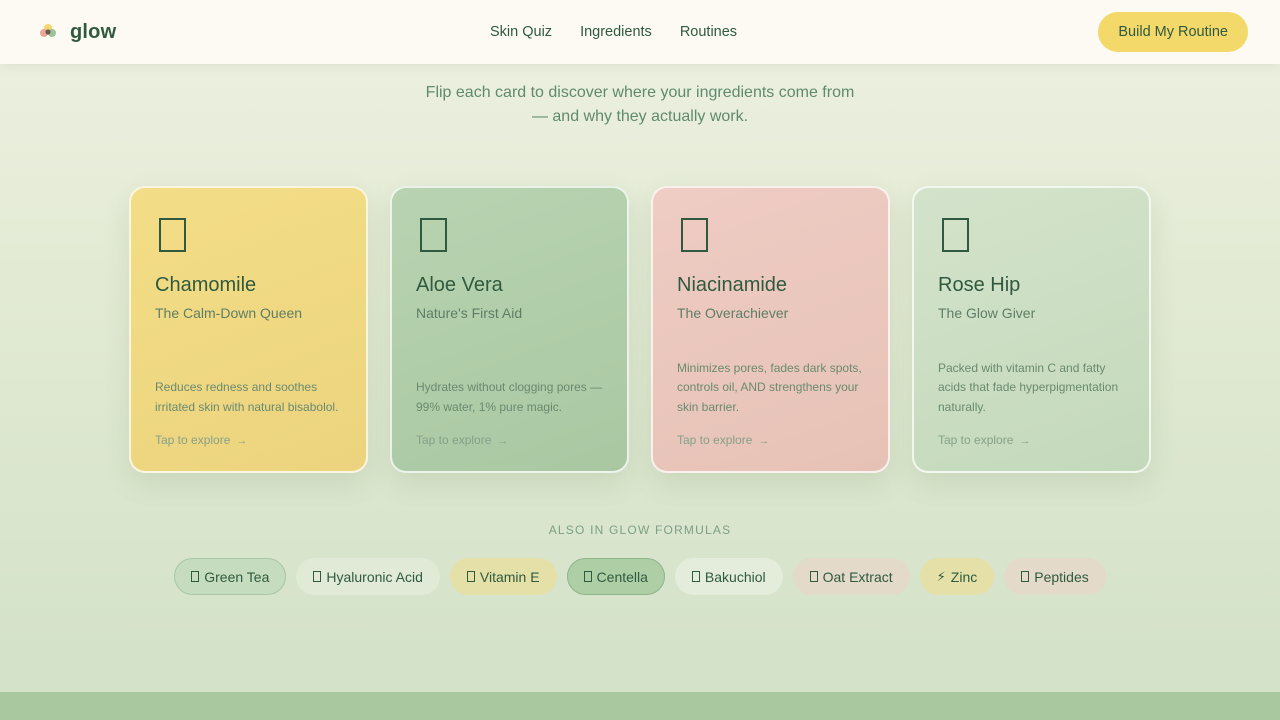  Describe the element at coordinates (708, 32) in the screenshot. I see `nav-routines: Routines` at that location.